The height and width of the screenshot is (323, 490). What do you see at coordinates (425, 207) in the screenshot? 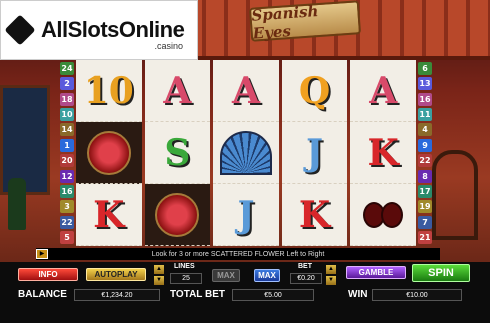
I see `payline-indicator: 19` at bounding box center [425, 207].